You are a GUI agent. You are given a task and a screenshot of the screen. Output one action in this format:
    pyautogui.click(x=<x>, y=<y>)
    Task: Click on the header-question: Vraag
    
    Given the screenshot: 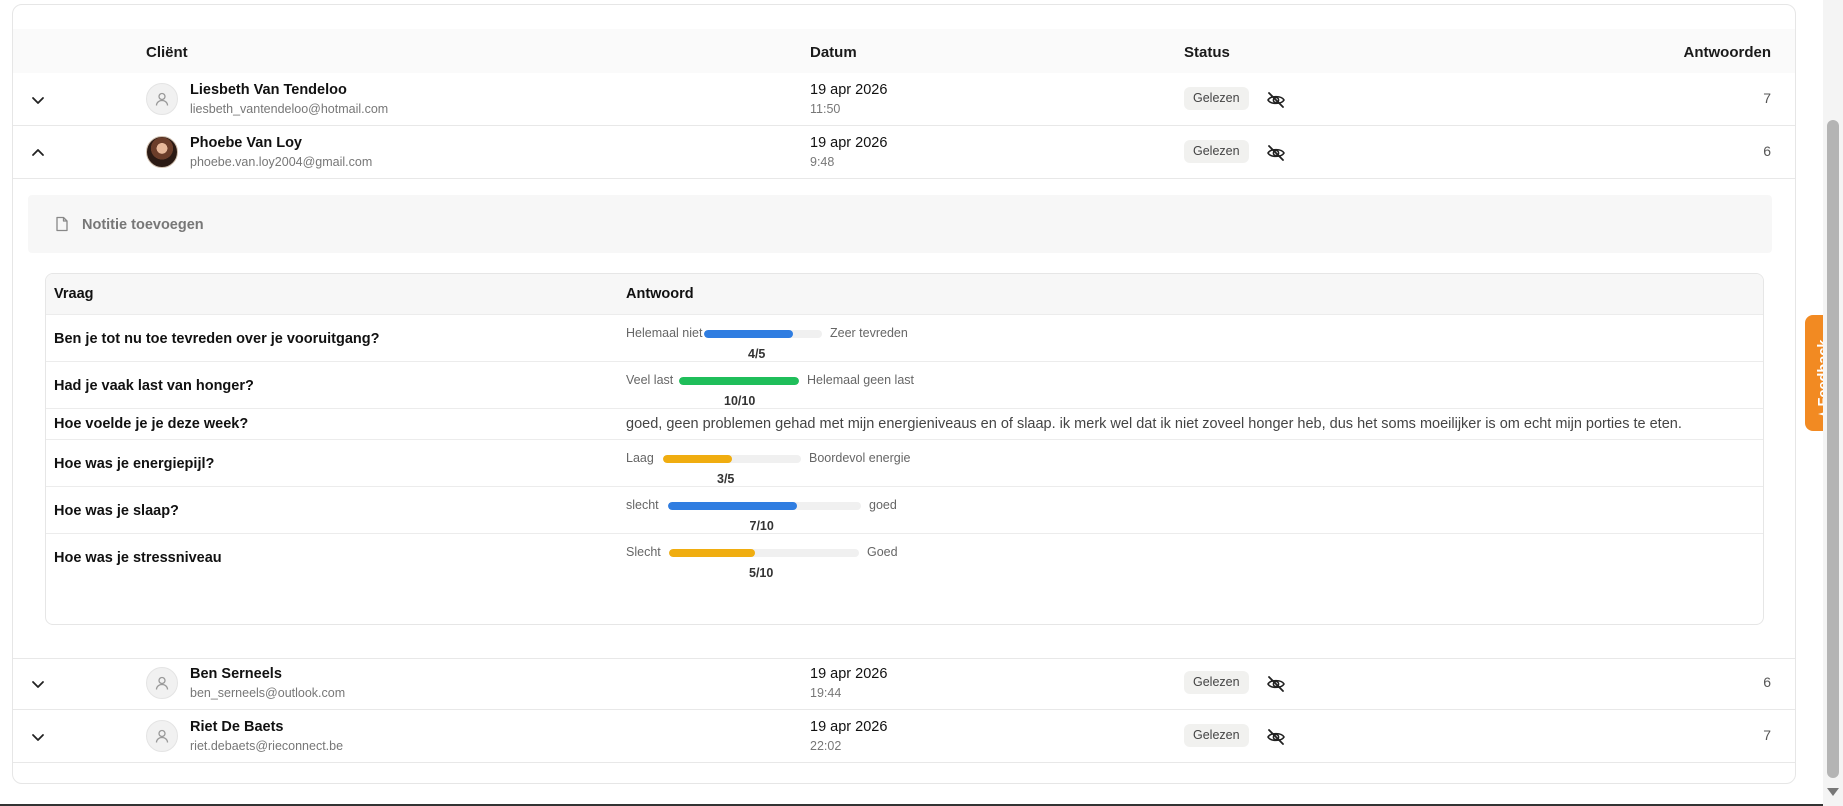 What is the action you would take?
    pyautogui.click(x=74, y=294)
    